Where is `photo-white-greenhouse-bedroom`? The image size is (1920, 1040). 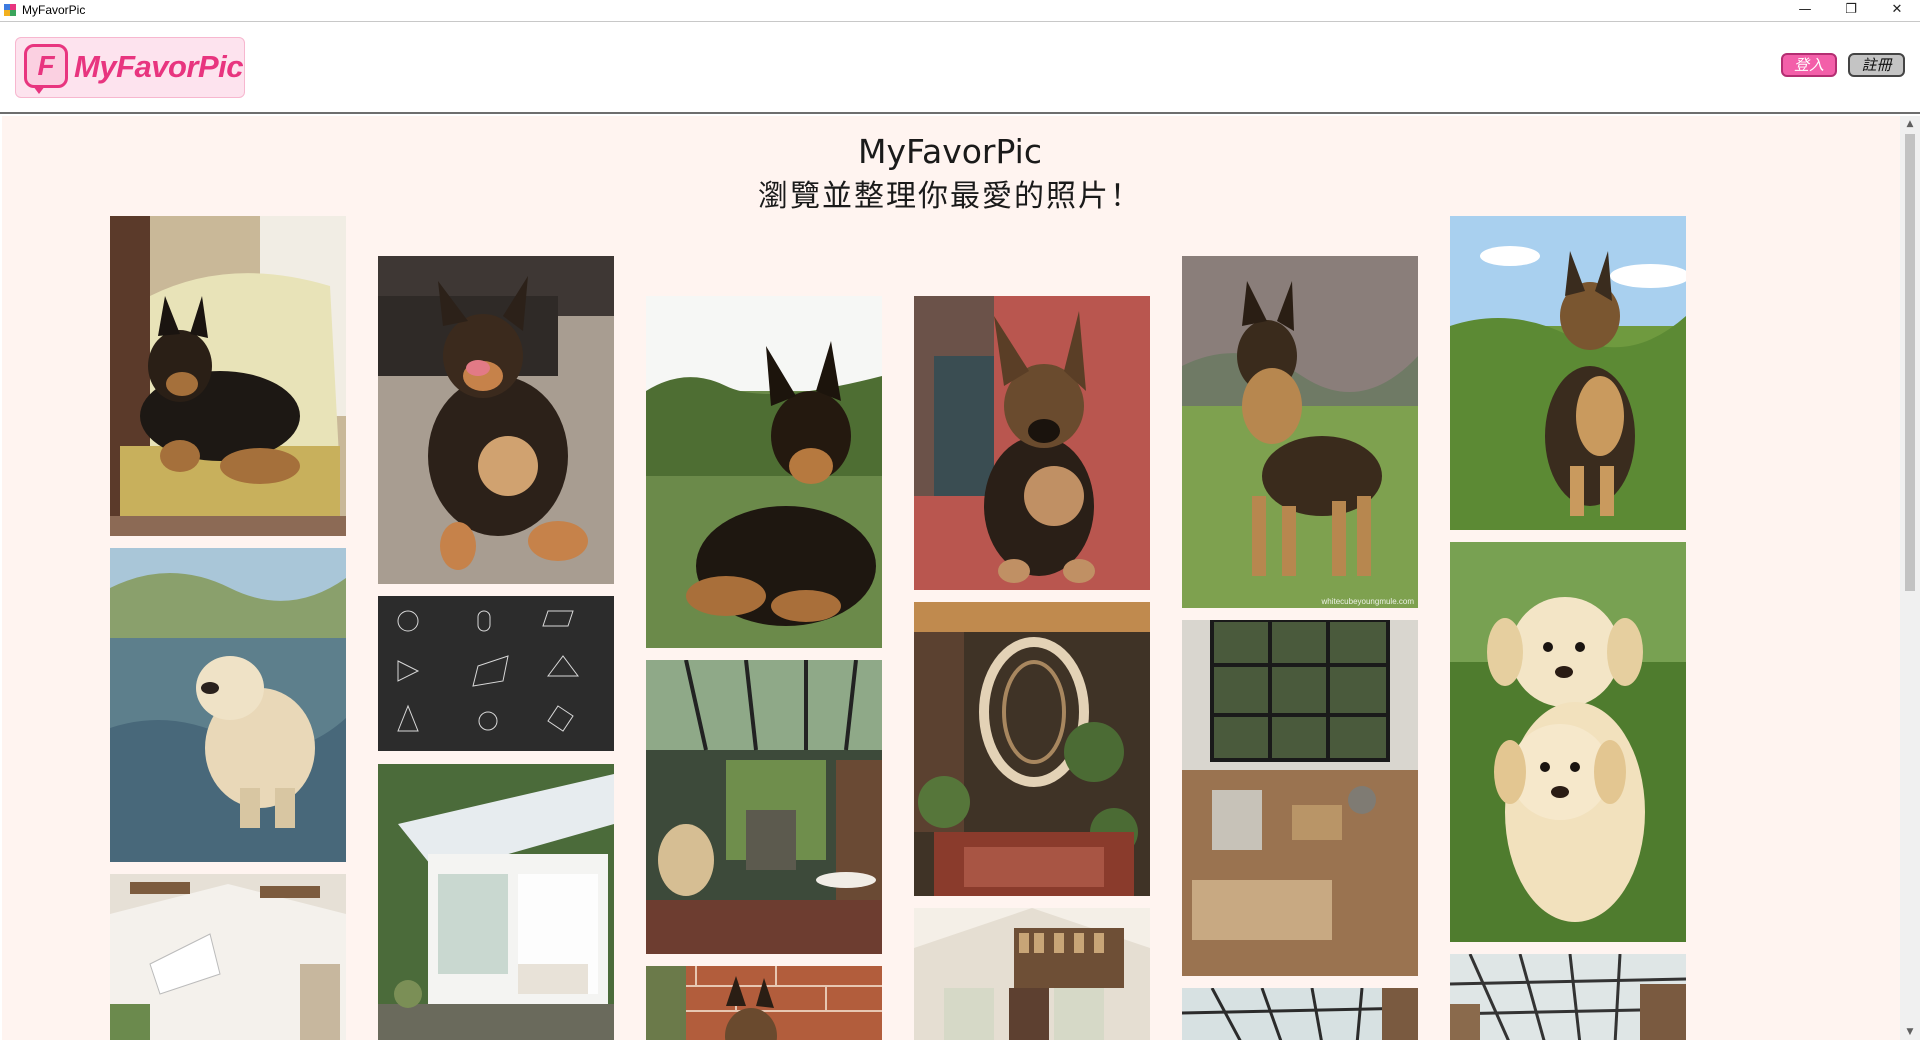 photo-white-greenhouse-bedroom is located at coordinates (496, 902).